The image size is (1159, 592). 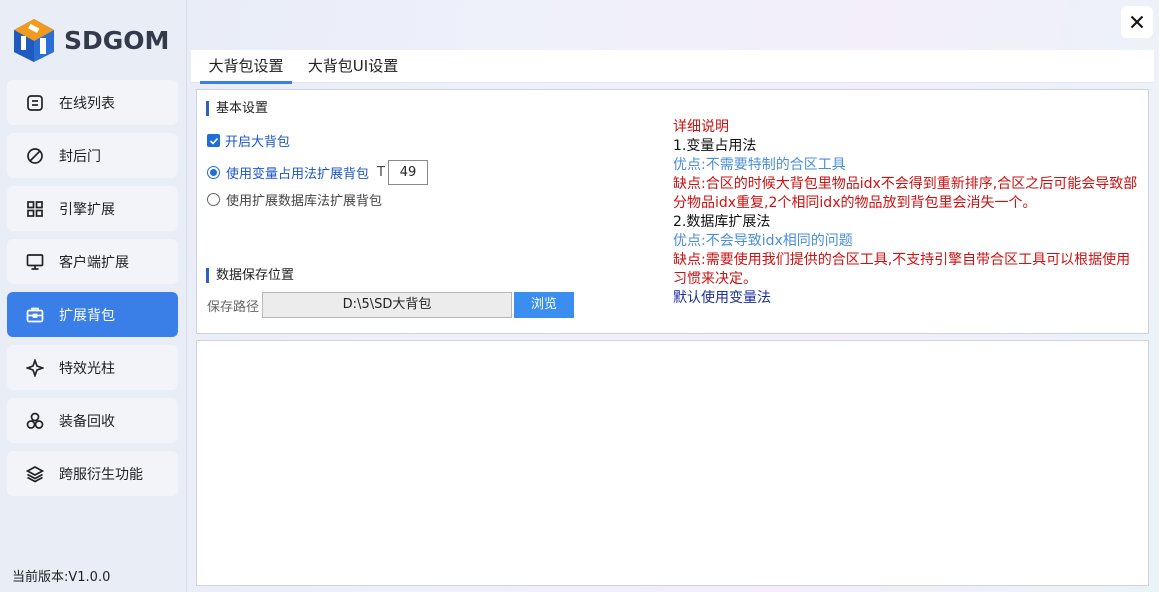 I want to click on recycle-icon, so click(x=35, y=421).